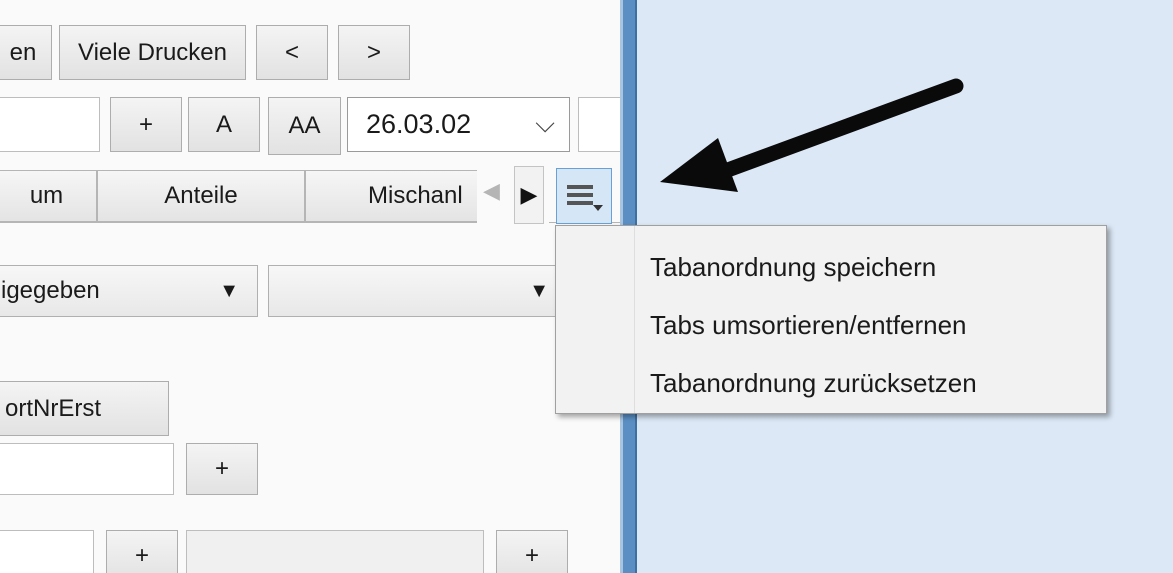 This screenshot has width=1173, height=573. I want to click on tab-mischanlage-label: Mischanl, so click(415, 195).